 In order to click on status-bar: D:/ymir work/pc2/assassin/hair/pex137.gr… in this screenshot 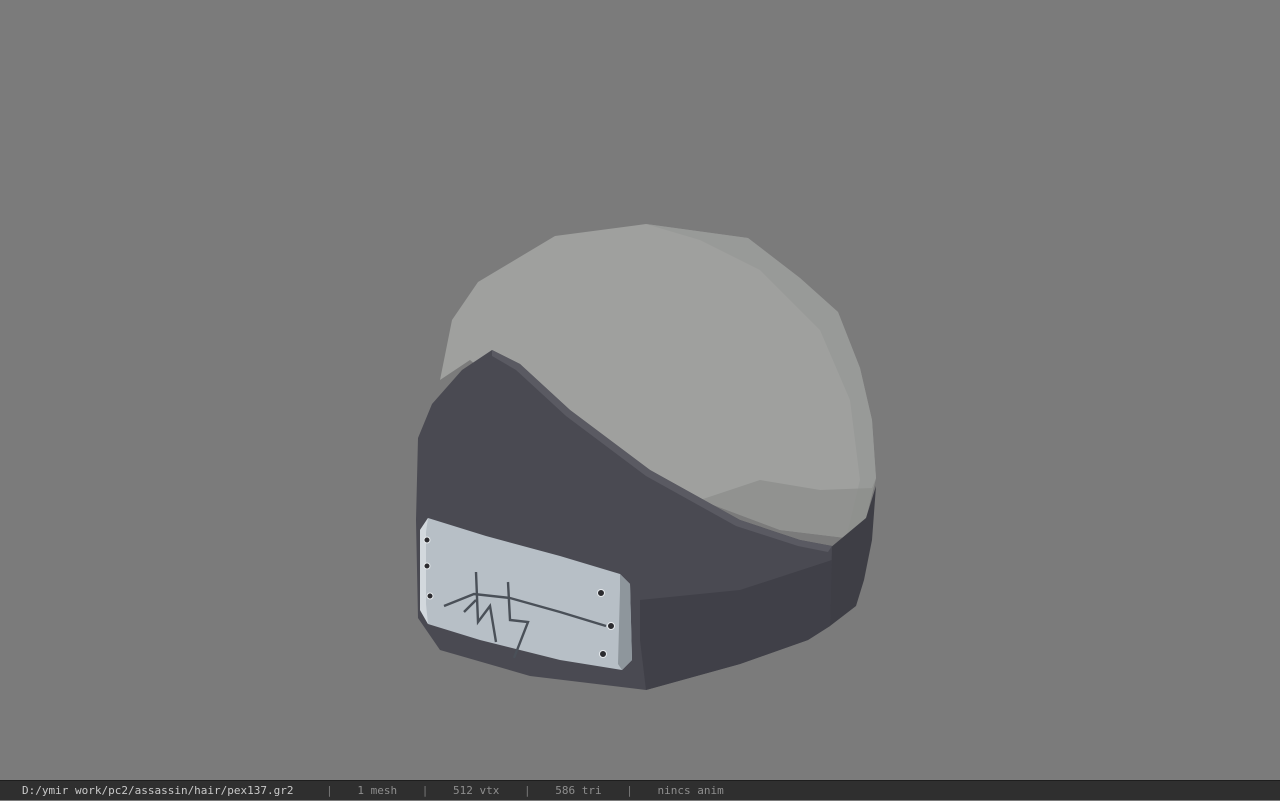, I will do `click(640, 790)`.